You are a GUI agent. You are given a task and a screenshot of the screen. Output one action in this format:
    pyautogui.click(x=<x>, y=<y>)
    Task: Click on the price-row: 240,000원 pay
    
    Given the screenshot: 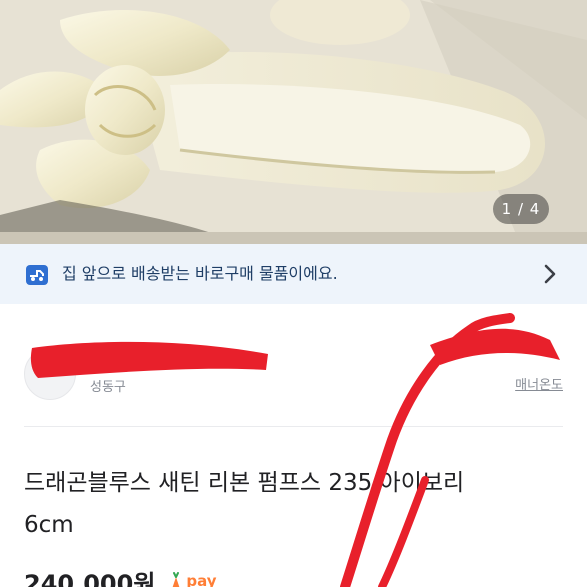 What is the action you would take?
    pyautogui.click(x=120, y=576)
    